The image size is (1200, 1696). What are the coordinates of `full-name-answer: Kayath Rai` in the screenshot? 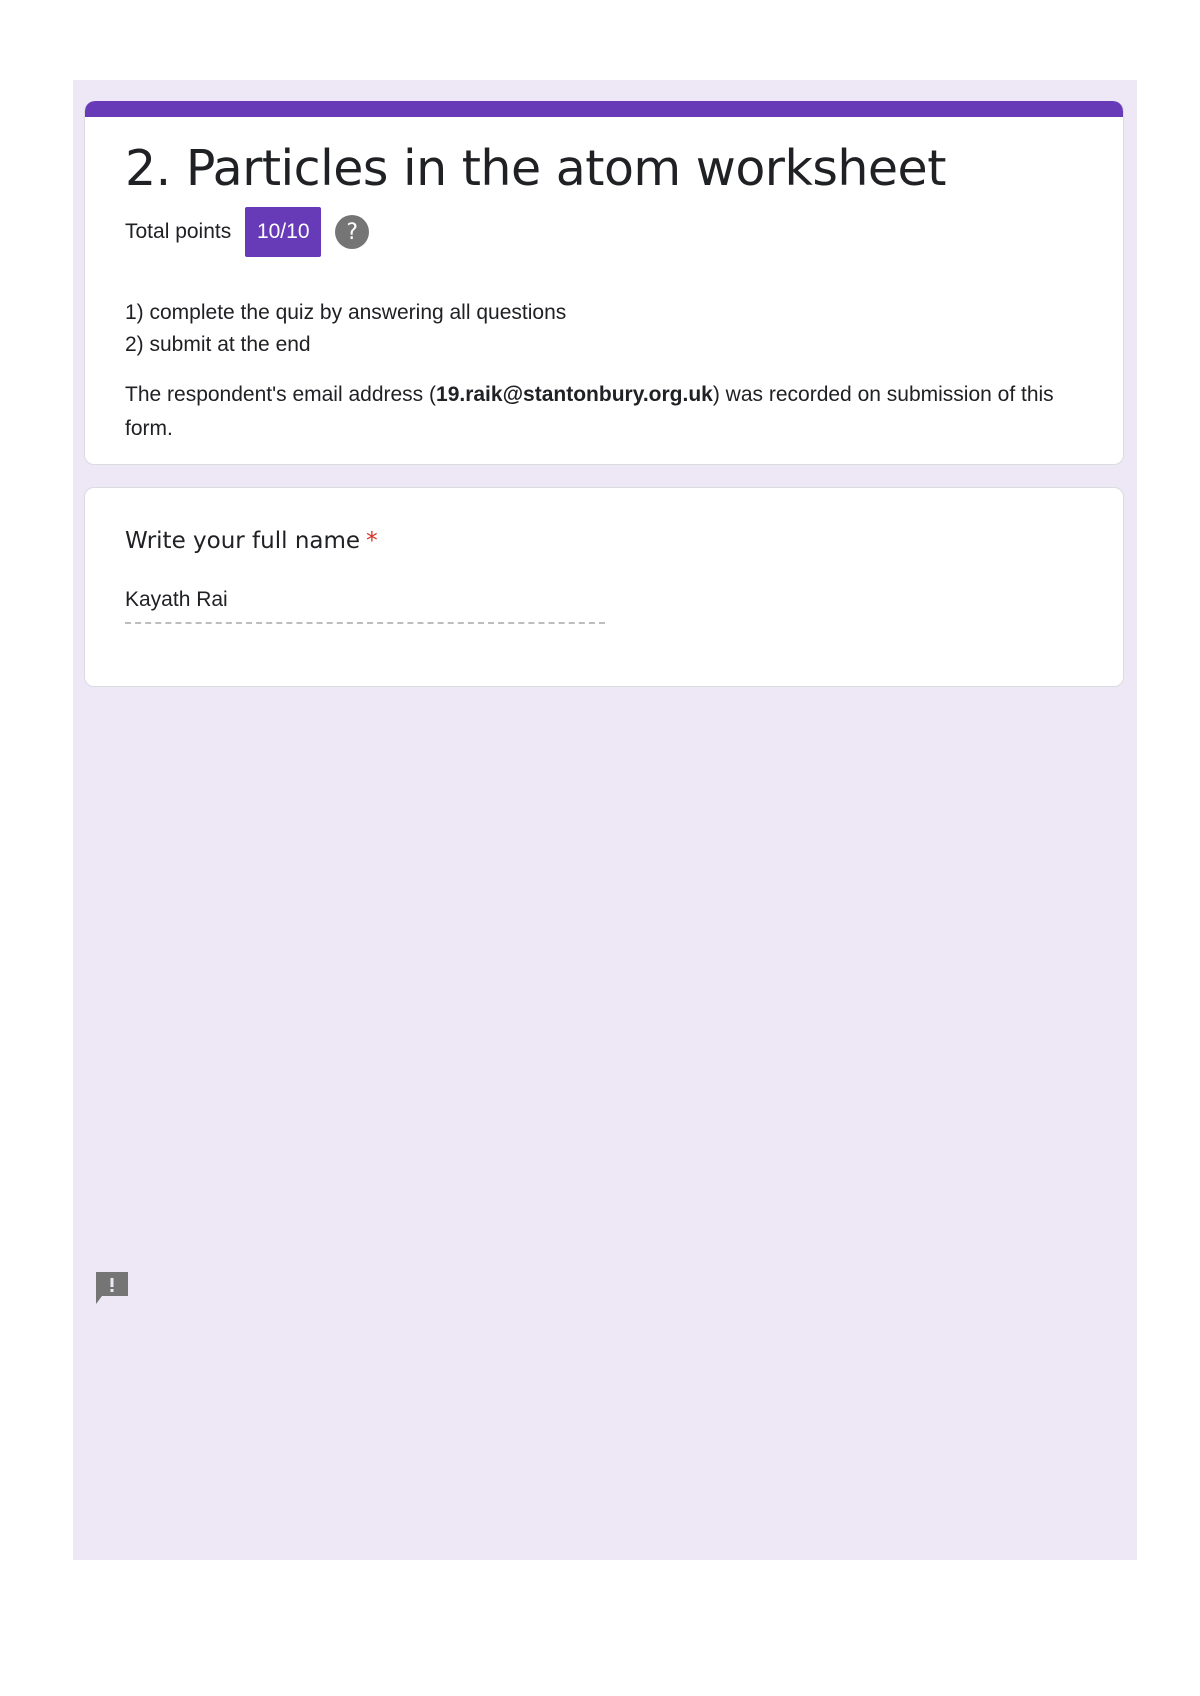 It's located at (176, 599).